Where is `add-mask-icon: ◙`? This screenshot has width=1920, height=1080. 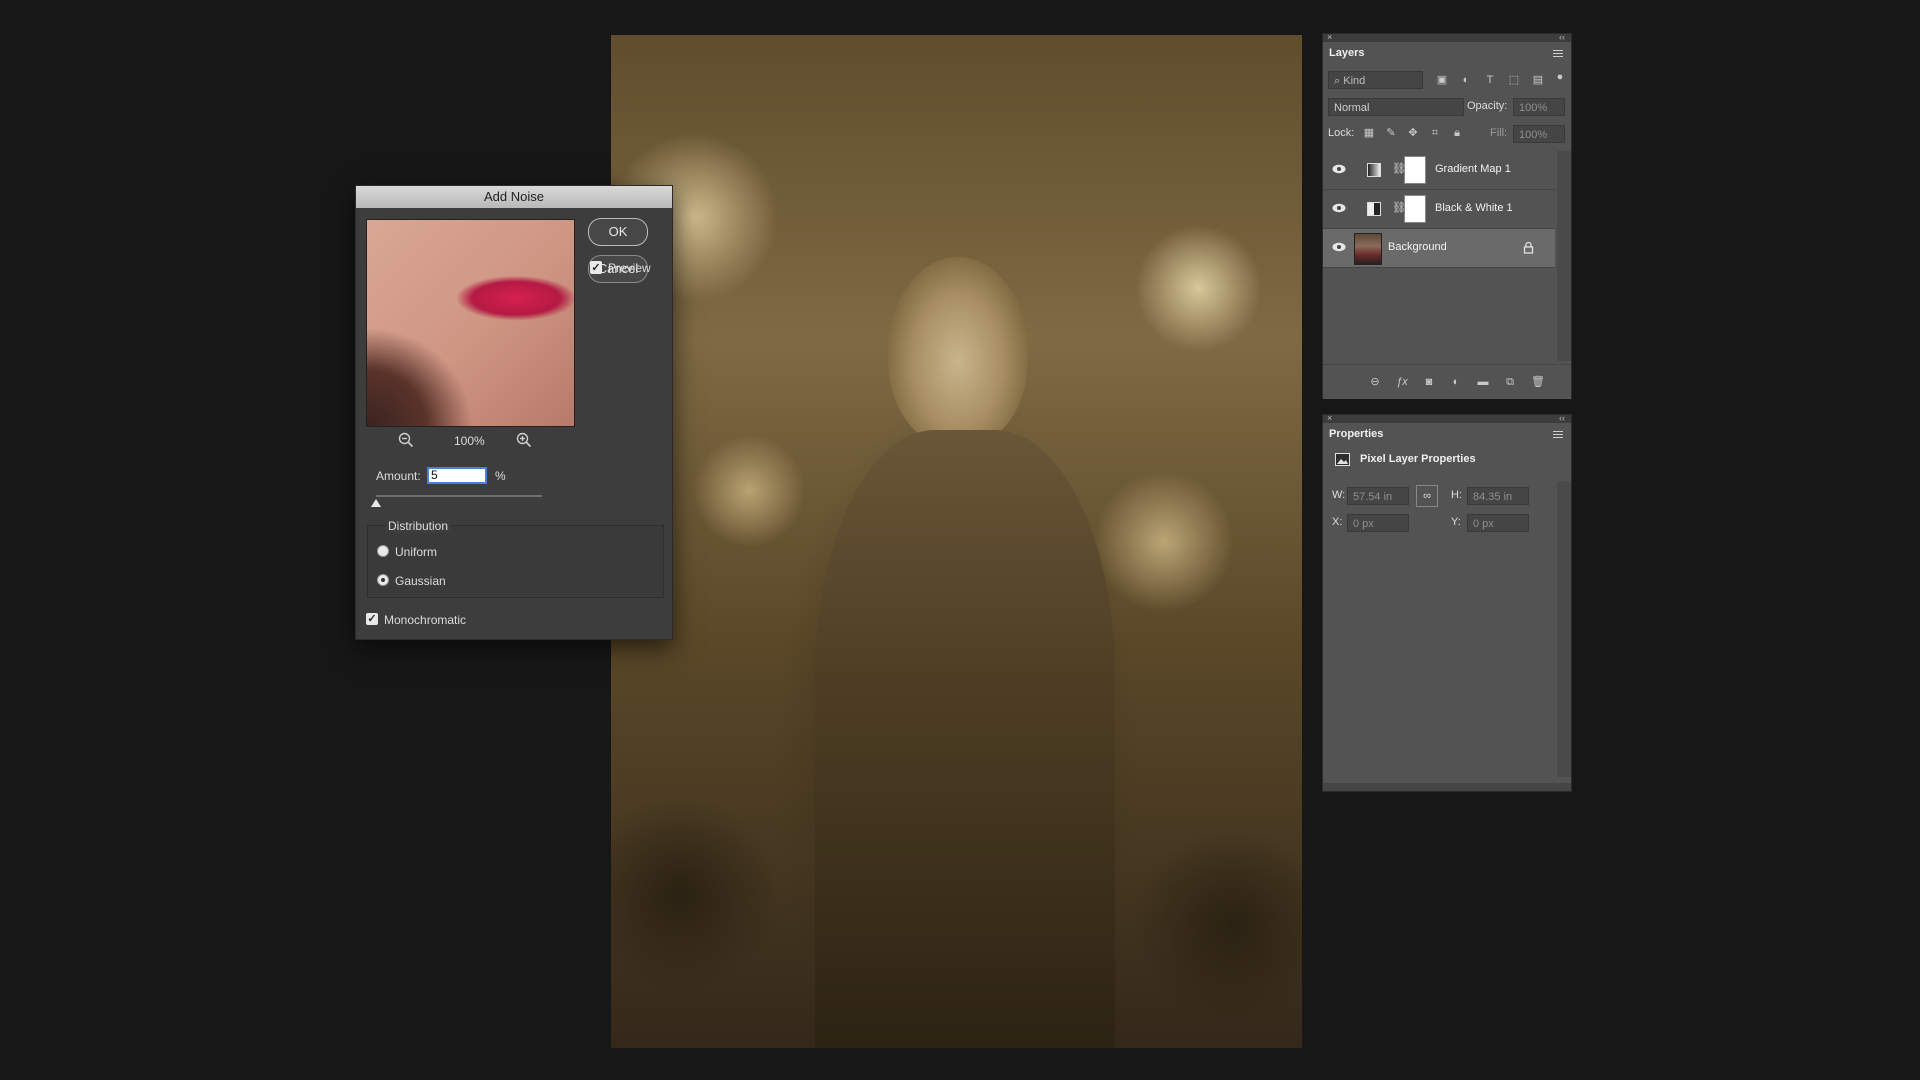
add-mask-icon: ◙ is located at coordinates (1429, 382).